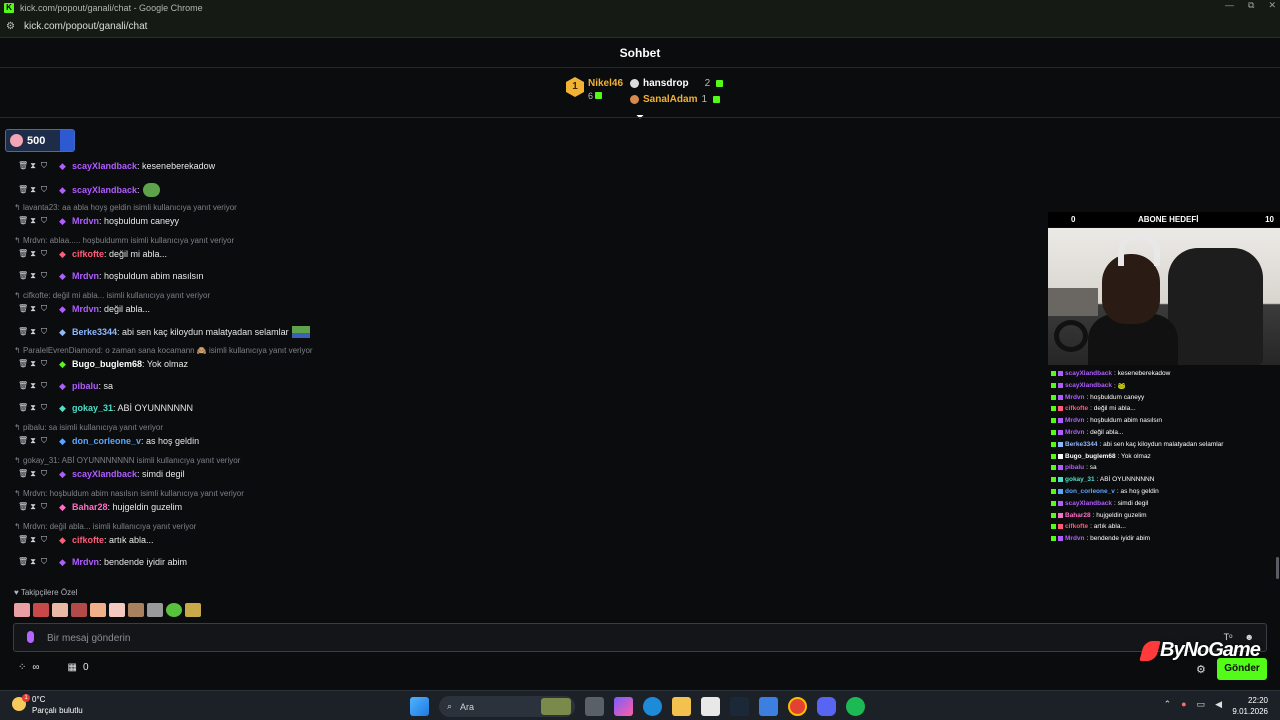  I want to click on send-button: Gönder, so click(1242, 669).